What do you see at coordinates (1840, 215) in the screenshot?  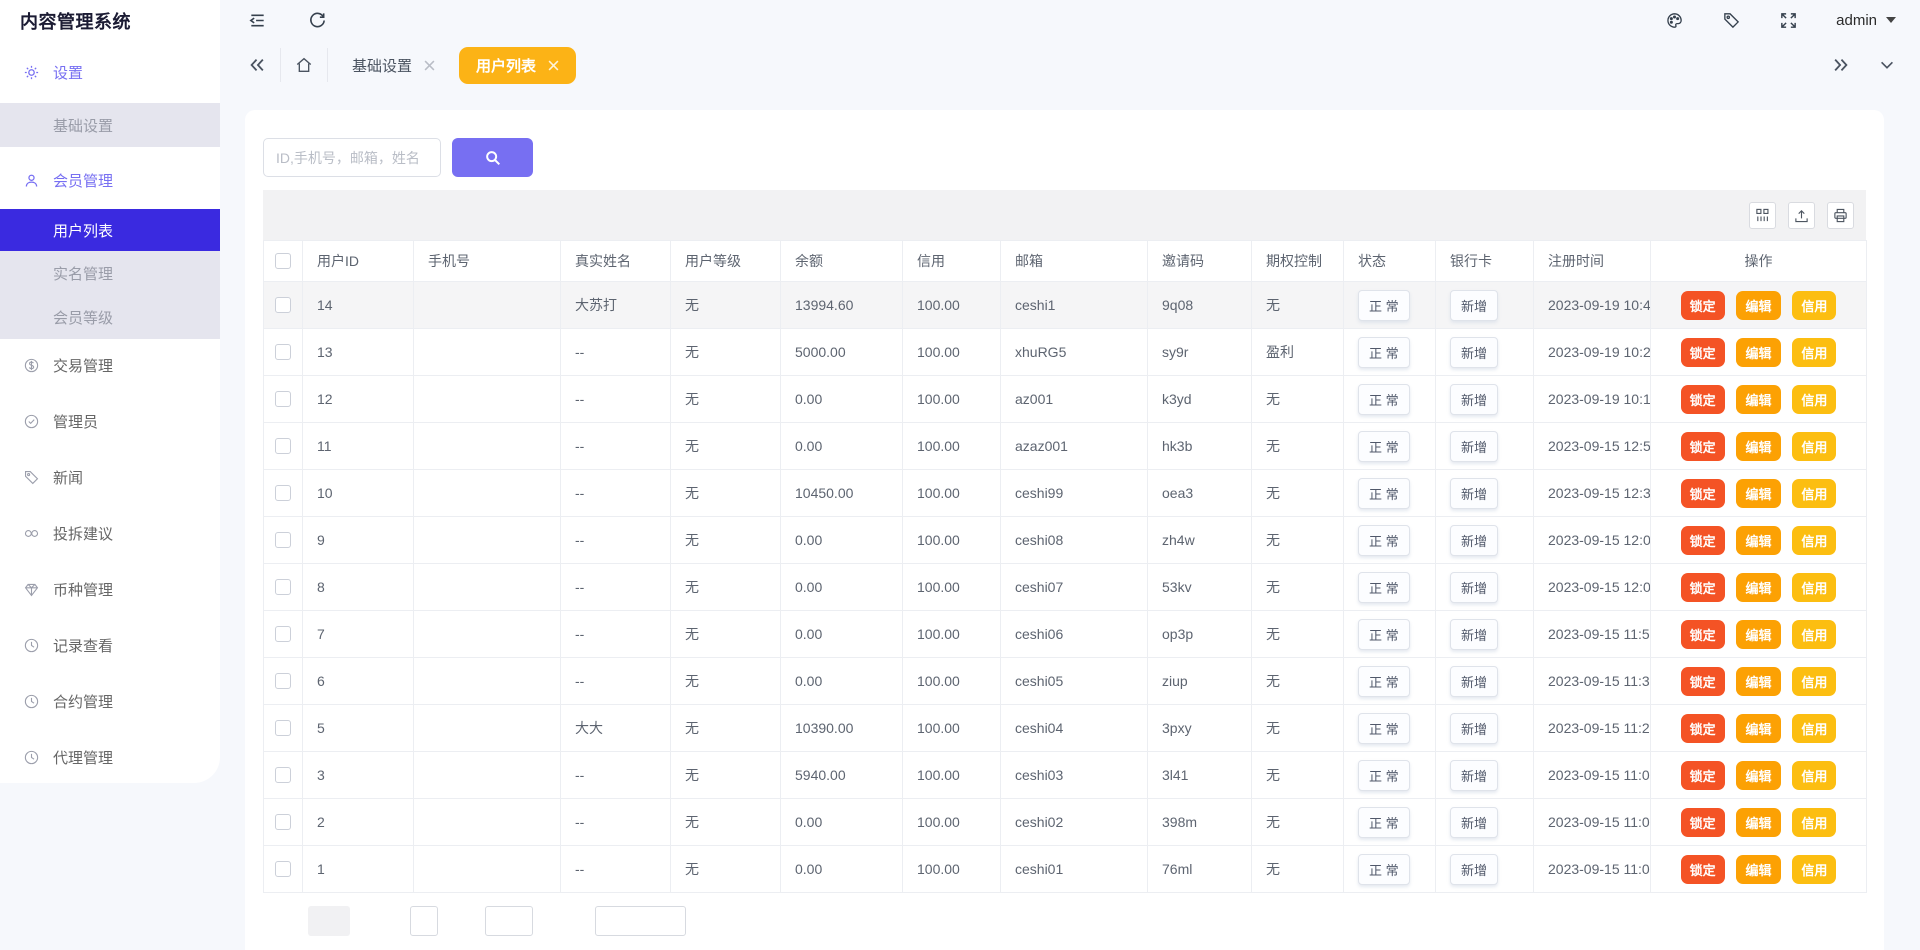 I see `print-icon` at bounding box center [1840, 215].